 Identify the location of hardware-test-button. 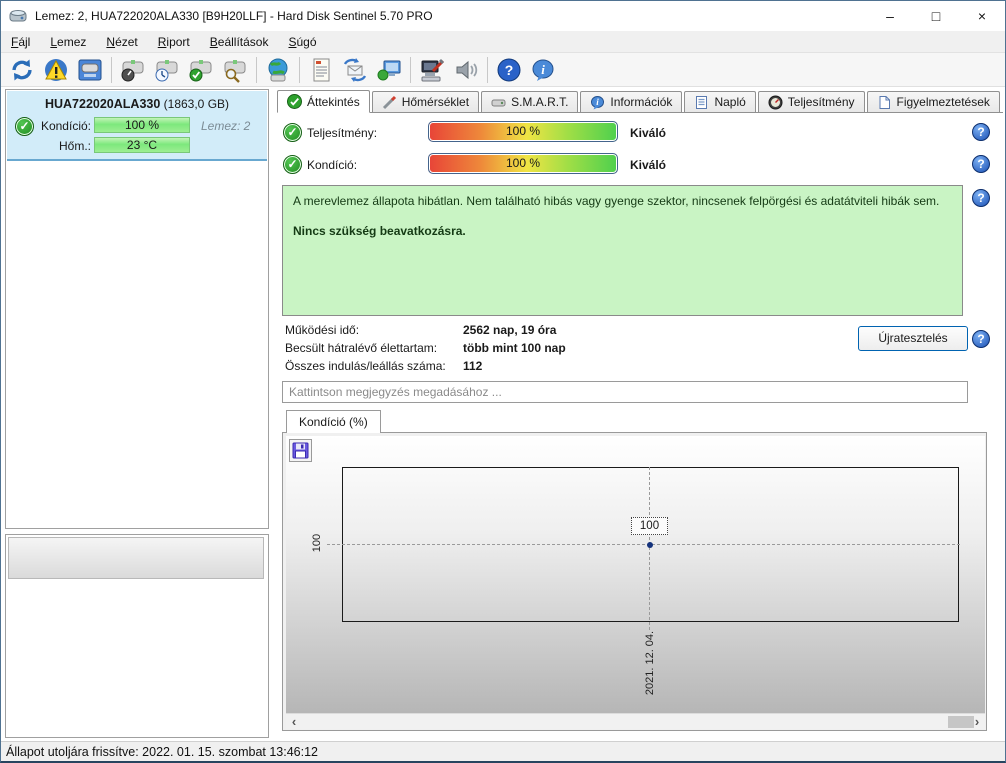
(432, 70).